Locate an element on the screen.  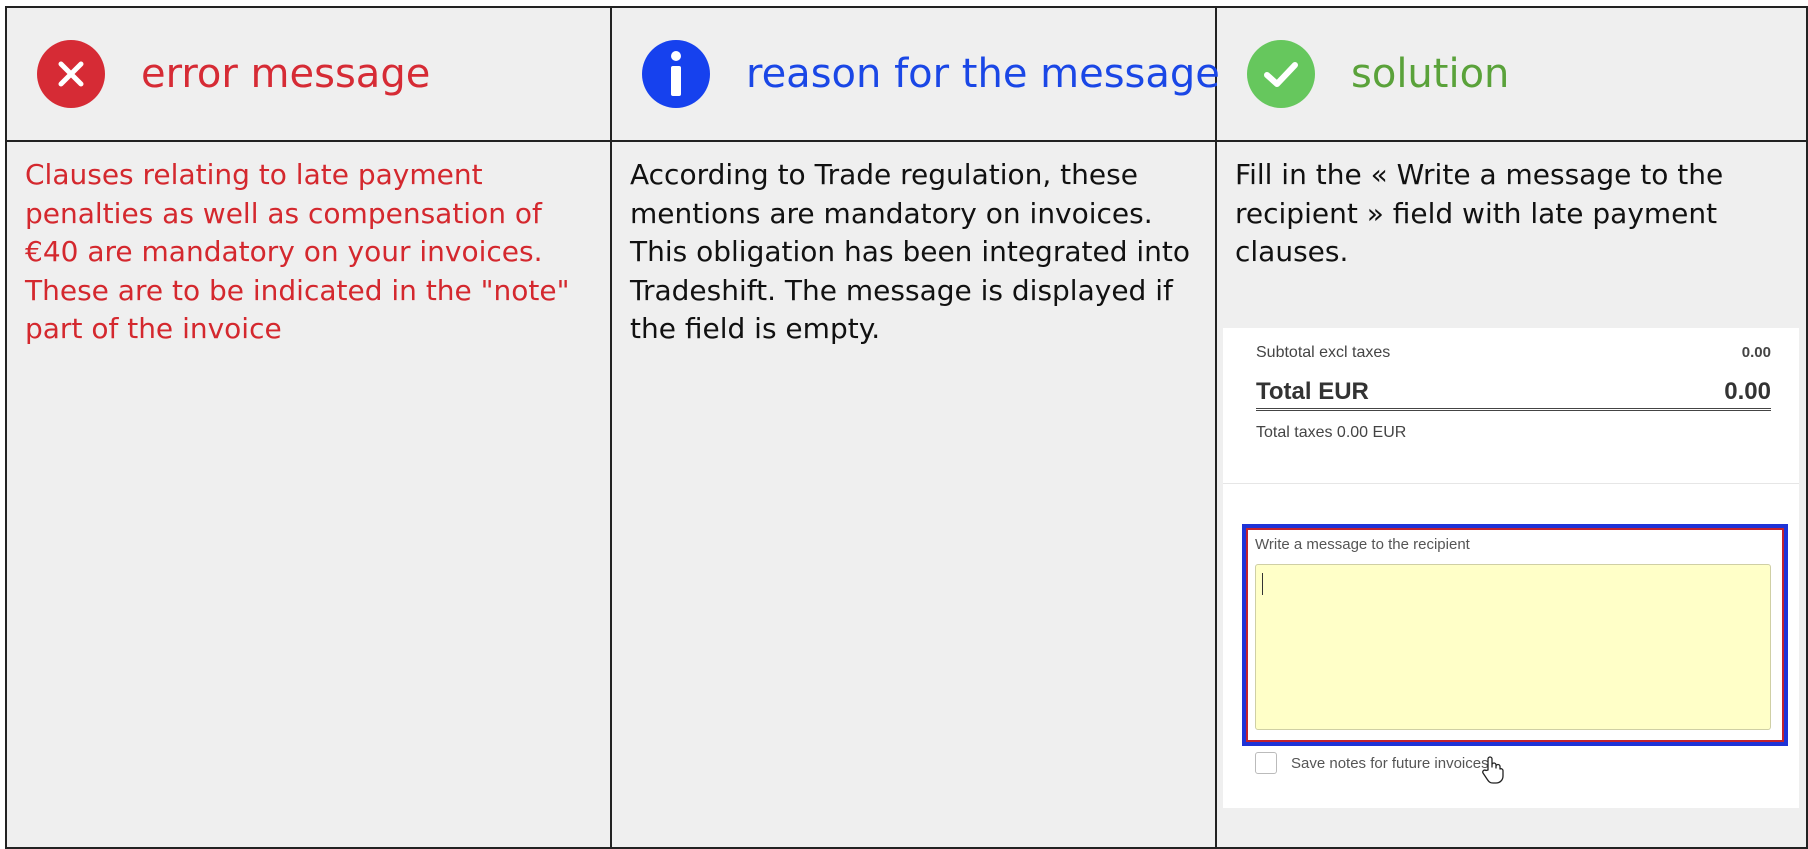
column-header-error: error message is located at coordinates (309, 75).